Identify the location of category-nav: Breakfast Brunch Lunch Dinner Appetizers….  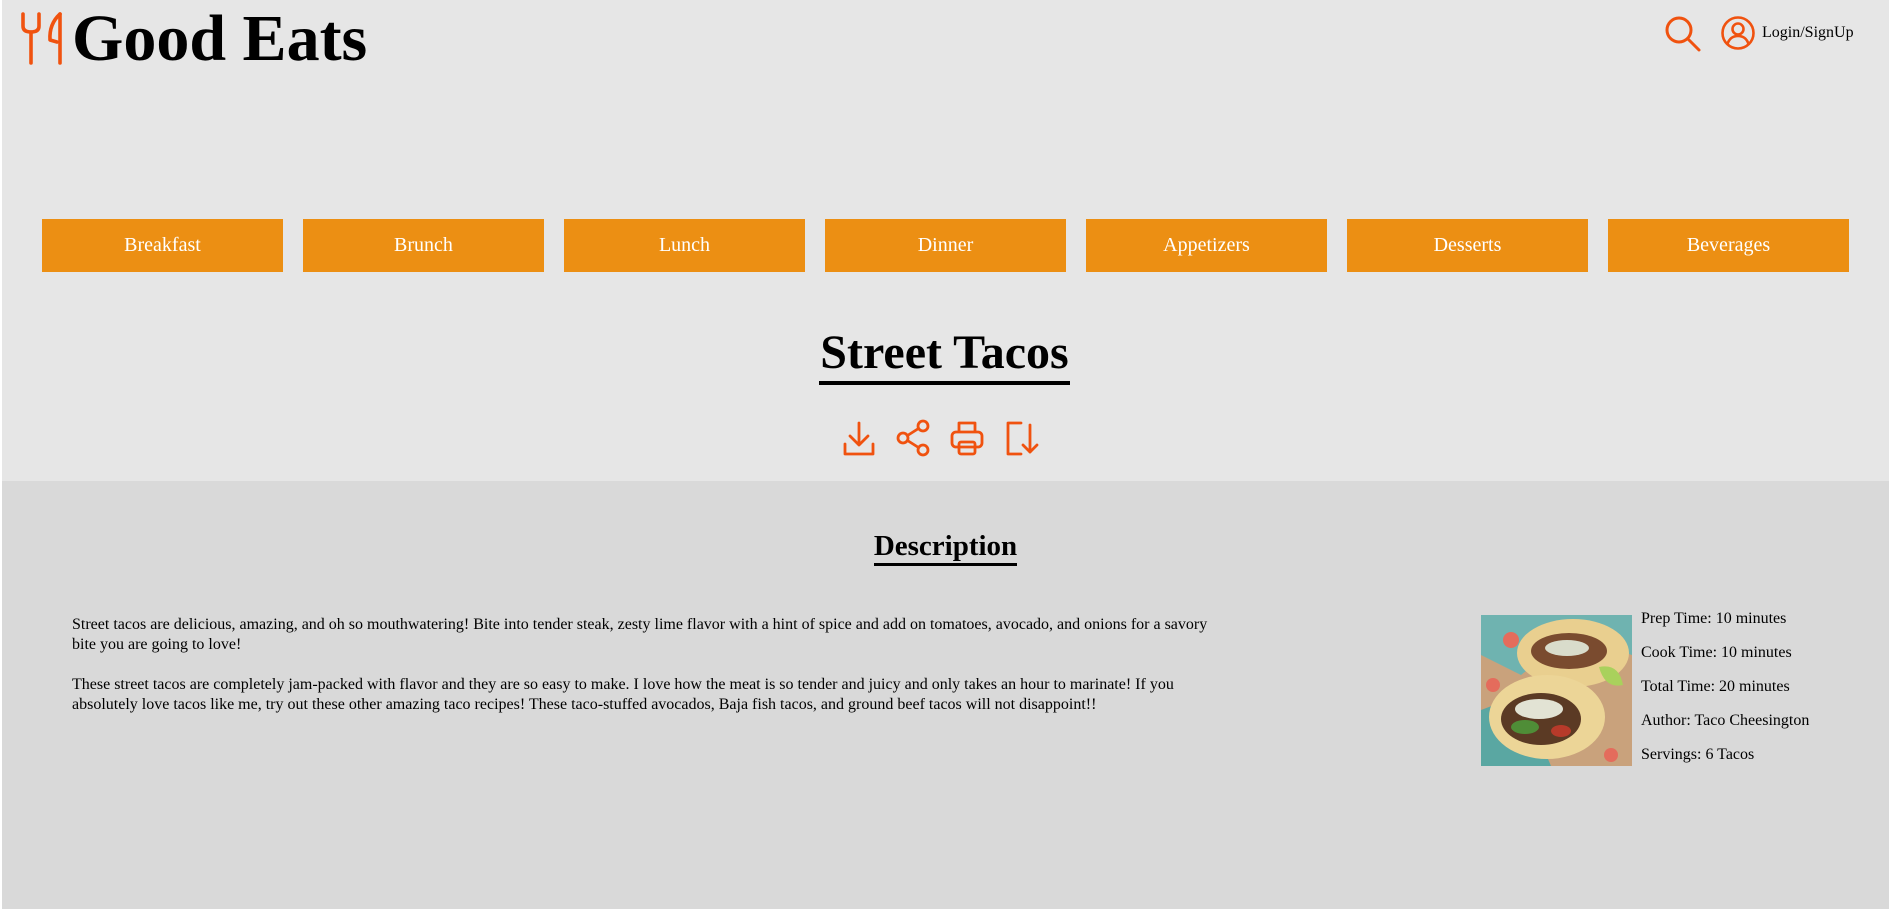
(945, 245).